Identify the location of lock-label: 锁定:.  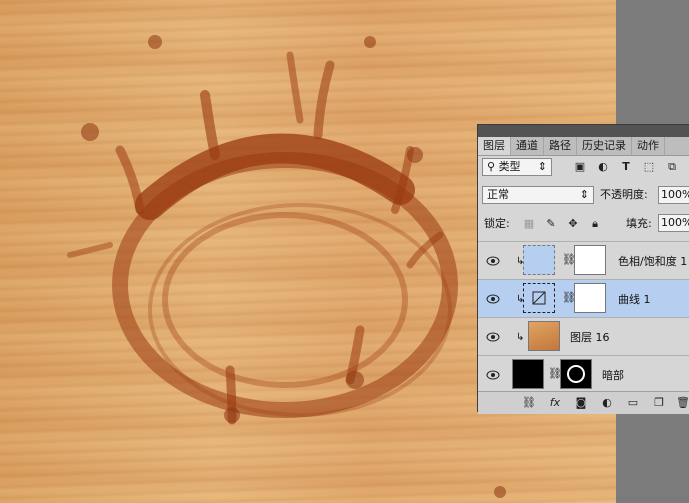
(497, 223).